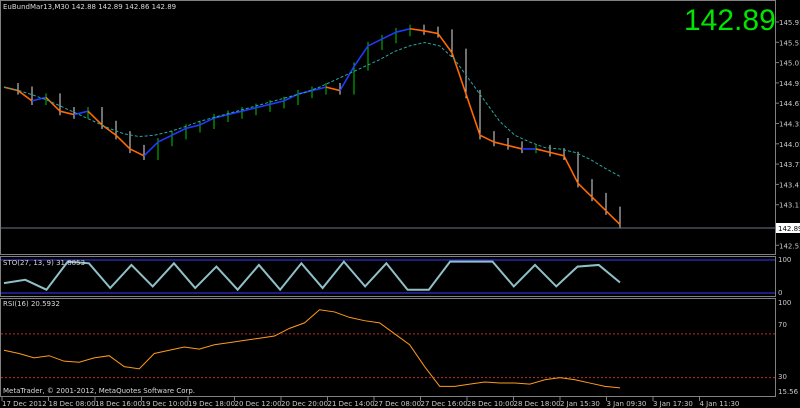 The width and height of the screenshot is (800, 408). What do you see at coordinates (789, 43) in the screenshot?
I see `price-label: 145.51` at bounding box center [789, 43].